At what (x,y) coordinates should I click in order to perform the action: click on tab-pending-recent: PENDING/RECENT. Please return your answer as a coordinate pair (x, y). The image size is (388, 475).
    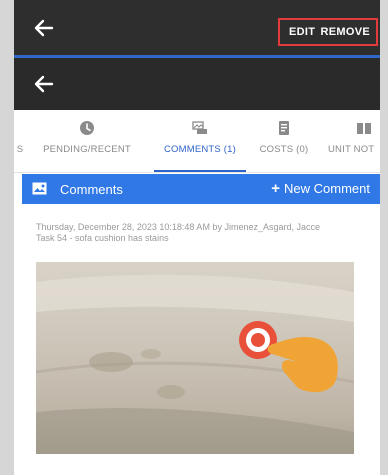
    Looking at the image, I should click on (87, 141).